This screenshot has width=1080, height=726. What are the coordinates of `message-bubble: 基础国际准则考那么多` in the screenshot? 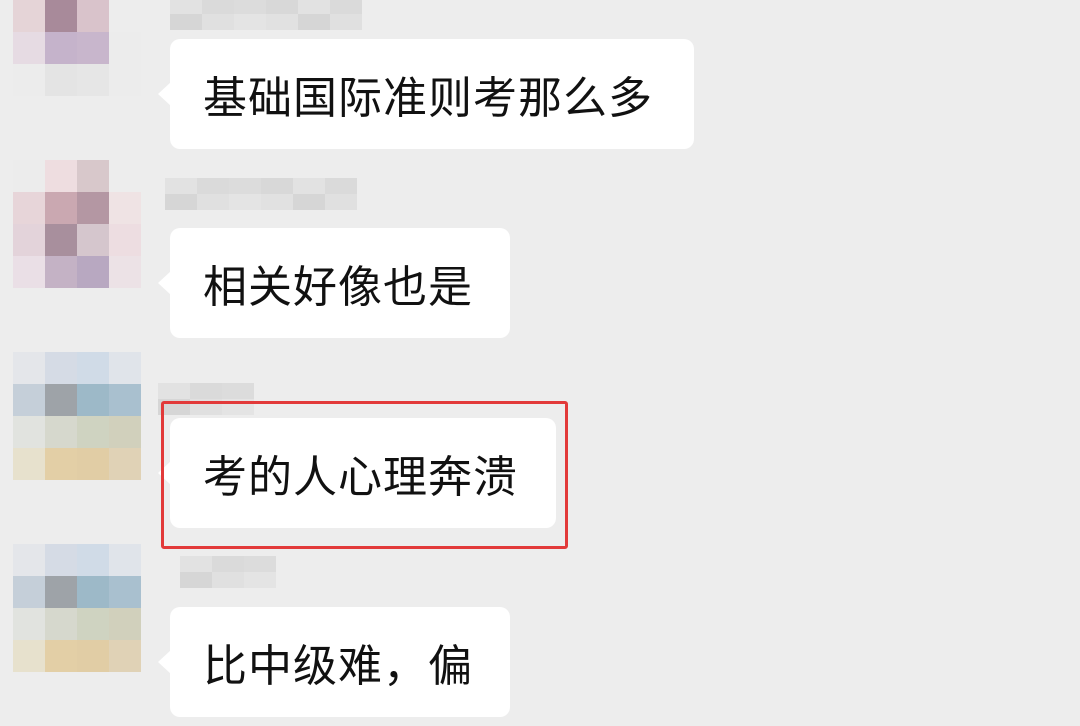 It's located at (426, 94).